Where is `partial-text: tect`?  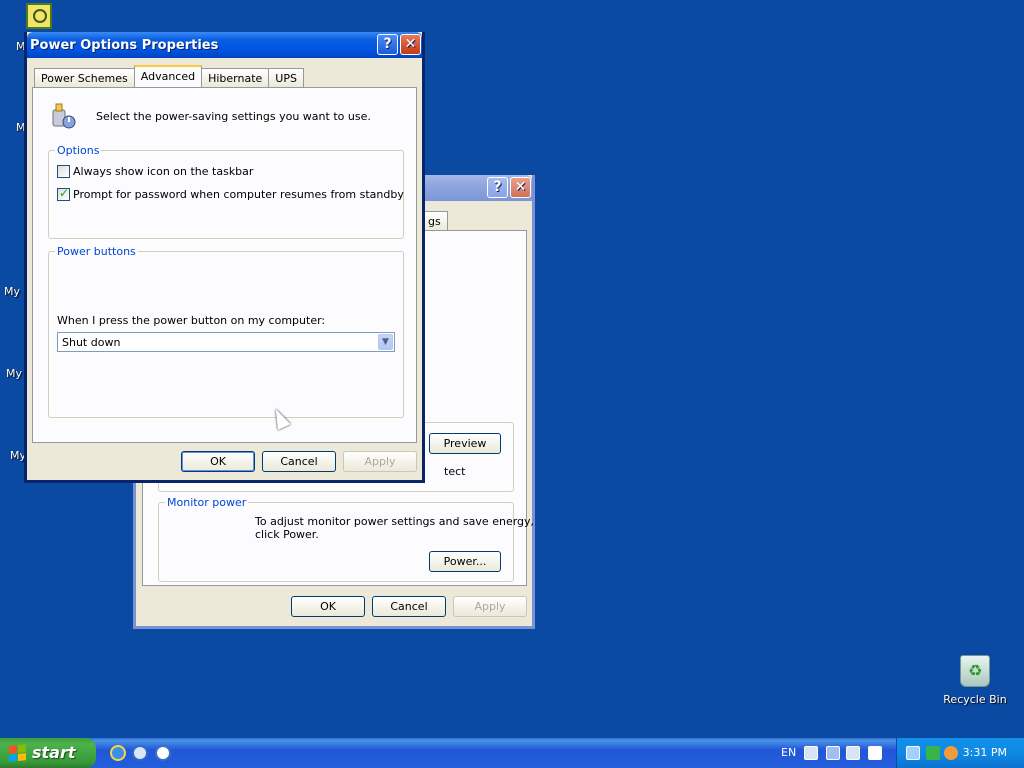 partial-text: tect is located at coordinates (455, 471).